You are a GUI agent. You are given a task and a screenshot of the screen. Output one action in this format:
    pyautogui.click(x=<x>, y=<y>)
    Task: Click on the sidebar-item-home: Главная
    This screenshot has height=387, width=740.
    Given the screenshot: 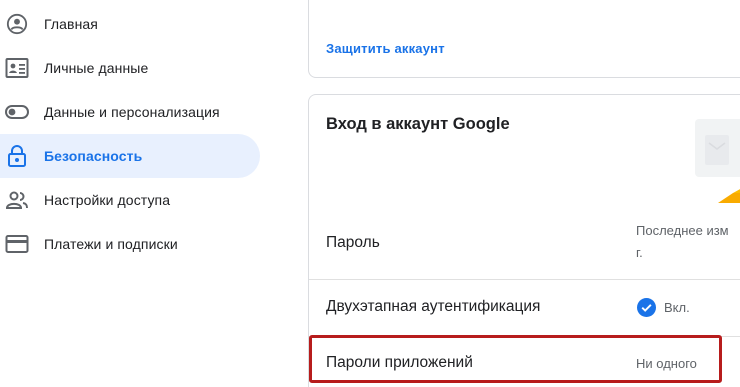 What is the action you would take?
    pyautogui.click(x=130, y=24)
    